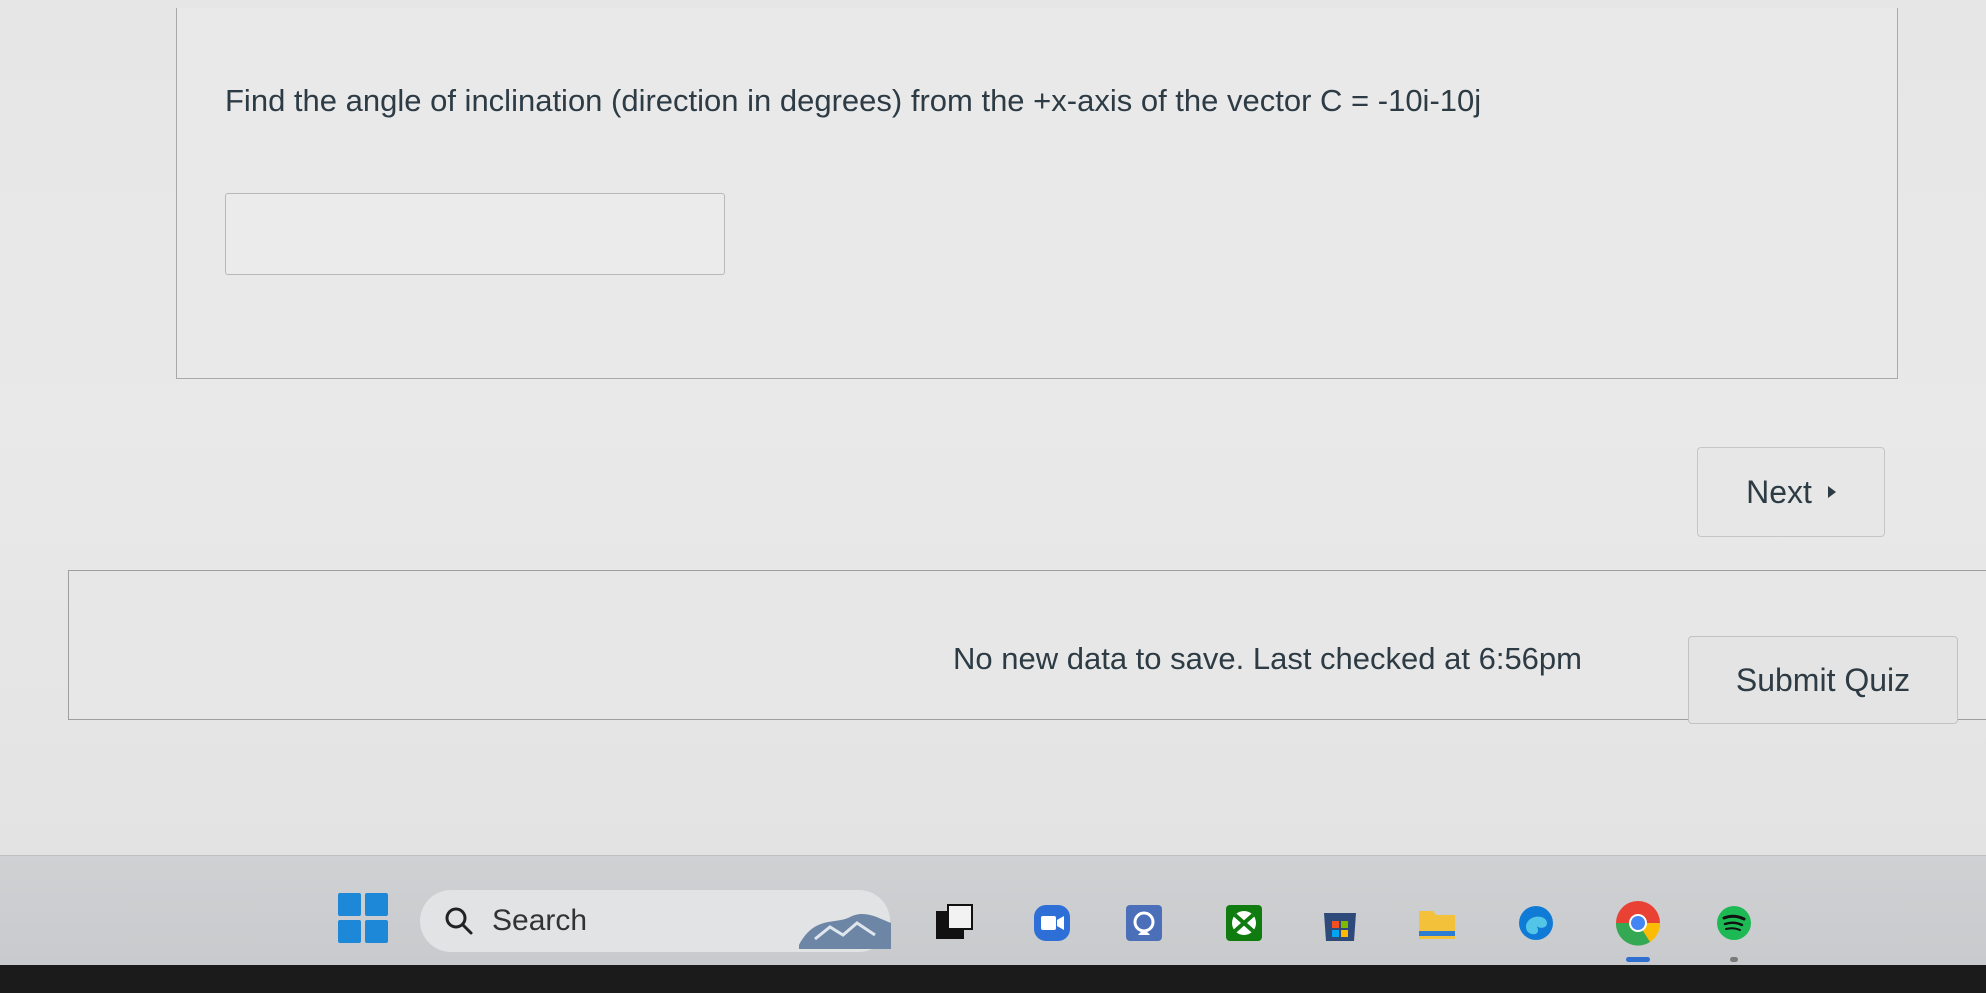 The image size is (1986, 993). I want to click on chrome-icon, so click(1638, 923).